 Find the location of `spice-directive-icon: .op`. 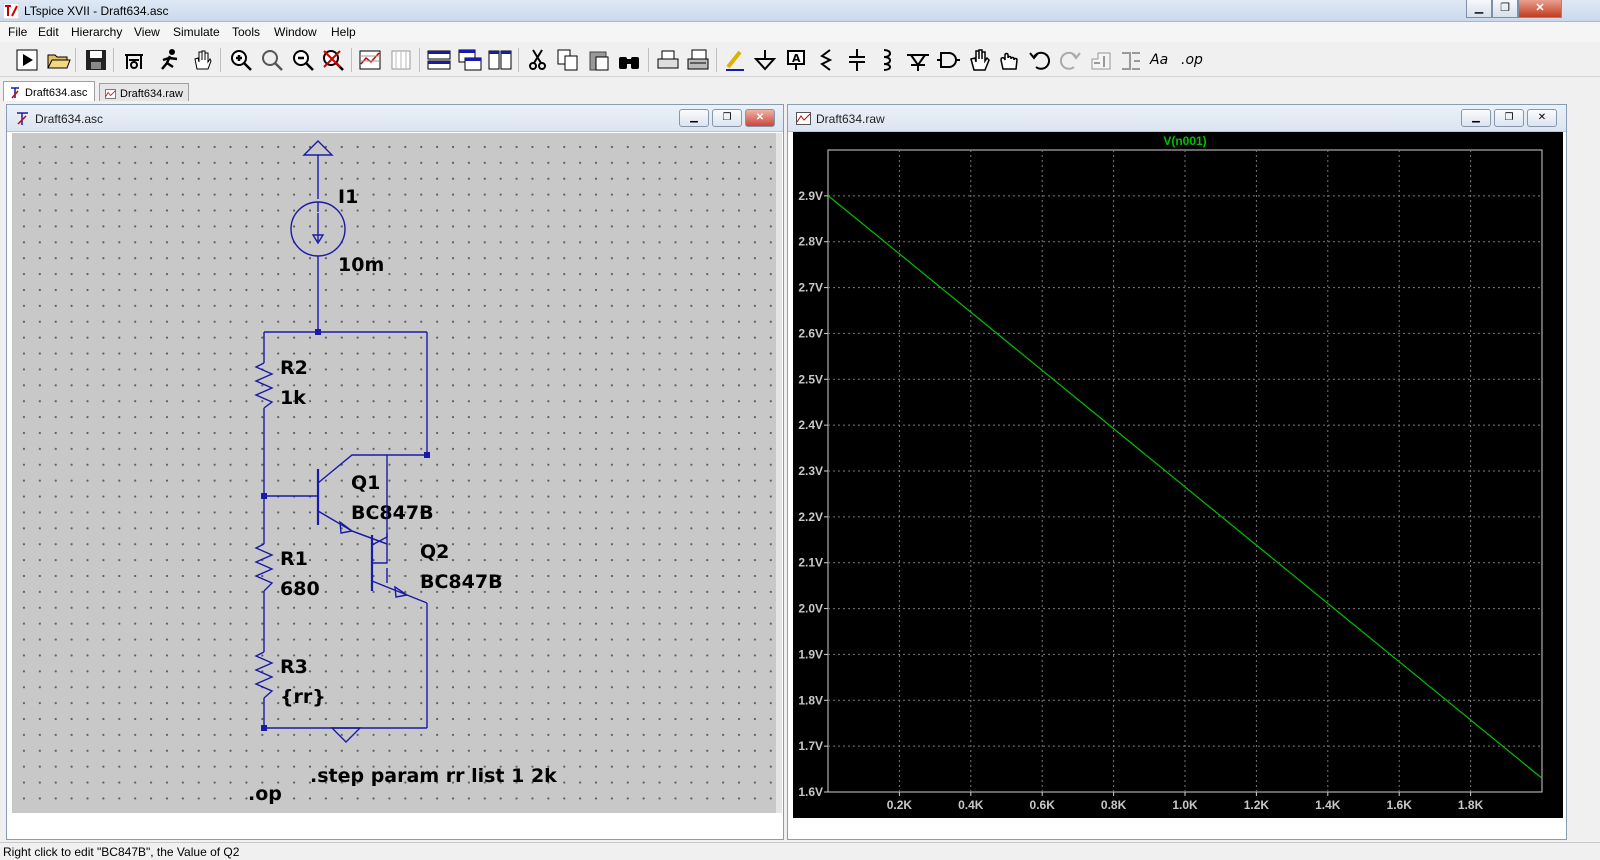

spice-directive-icon: .op is located at coordinates (1192, 60).